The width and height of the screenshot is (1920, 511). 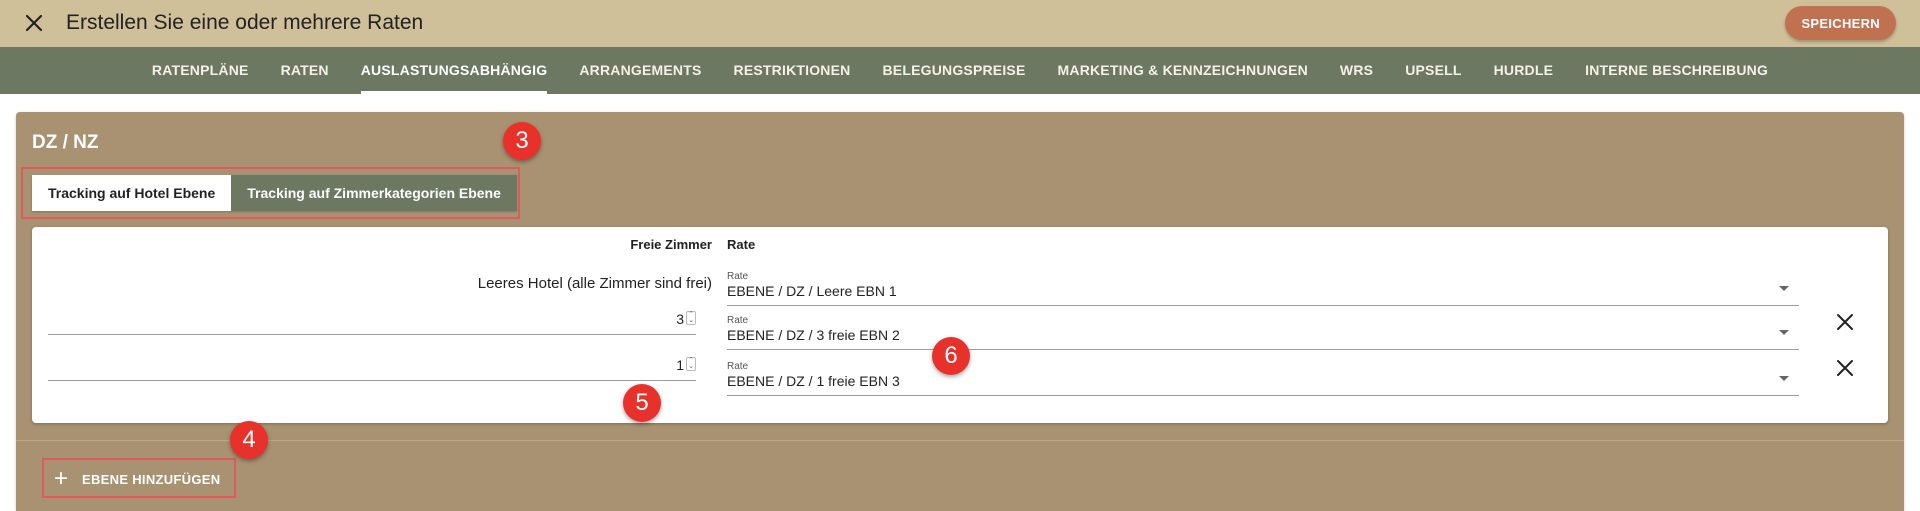 I want to click on annotation-badge-5: 5, so click(x=642, y=403).